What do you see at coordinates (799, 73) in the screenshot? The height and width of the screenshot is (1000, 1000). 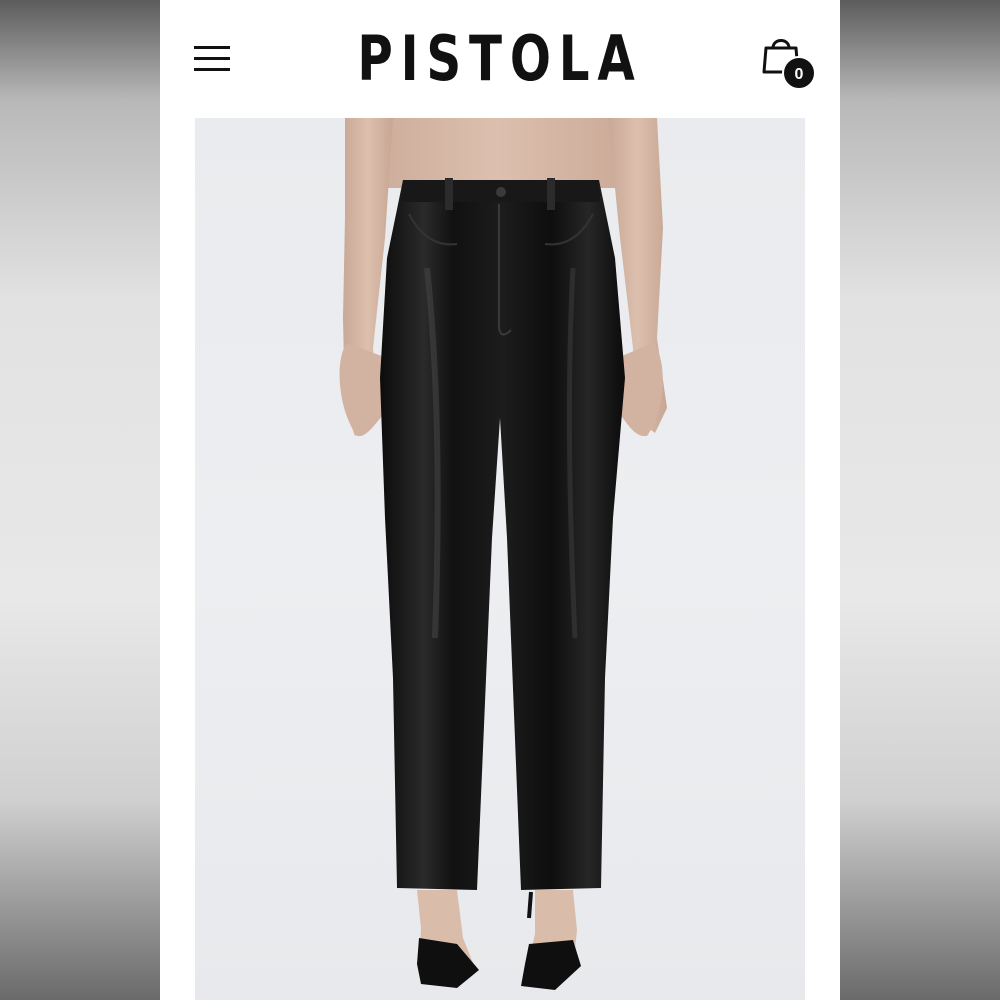 I see `cart-count-badge: 0` at bounding box center [799, 73].